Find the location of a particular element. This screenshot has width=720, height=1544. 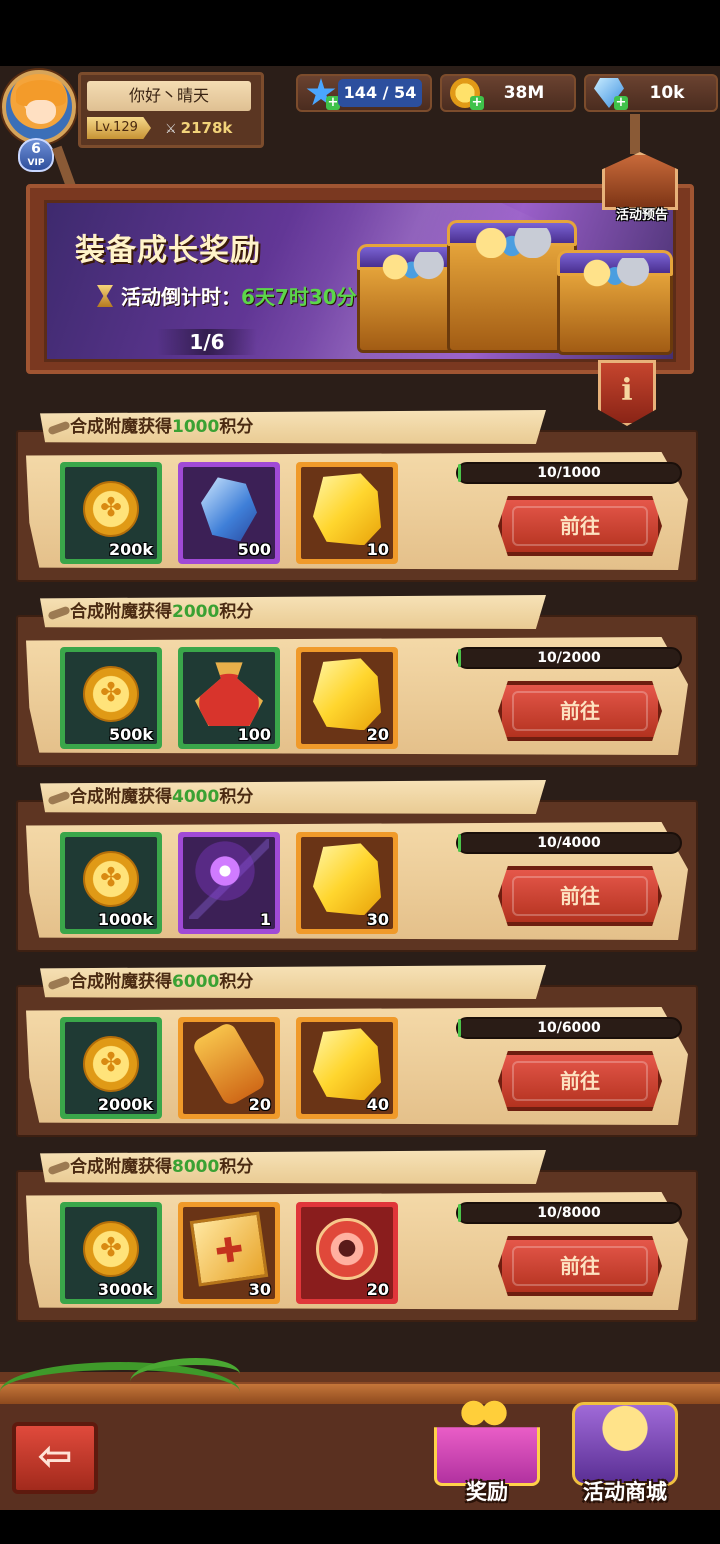

energy-counter: + 144 / 54 is located at coordinates (364, 93).